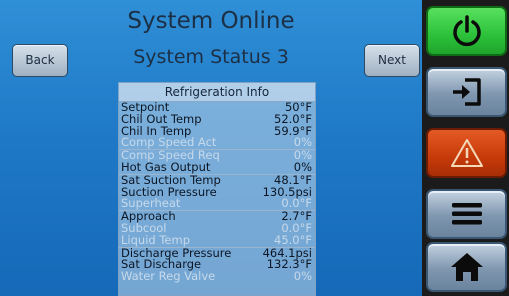 This screenshot has width=509, height=296. I want to click on menu-button, so click(466, 214).